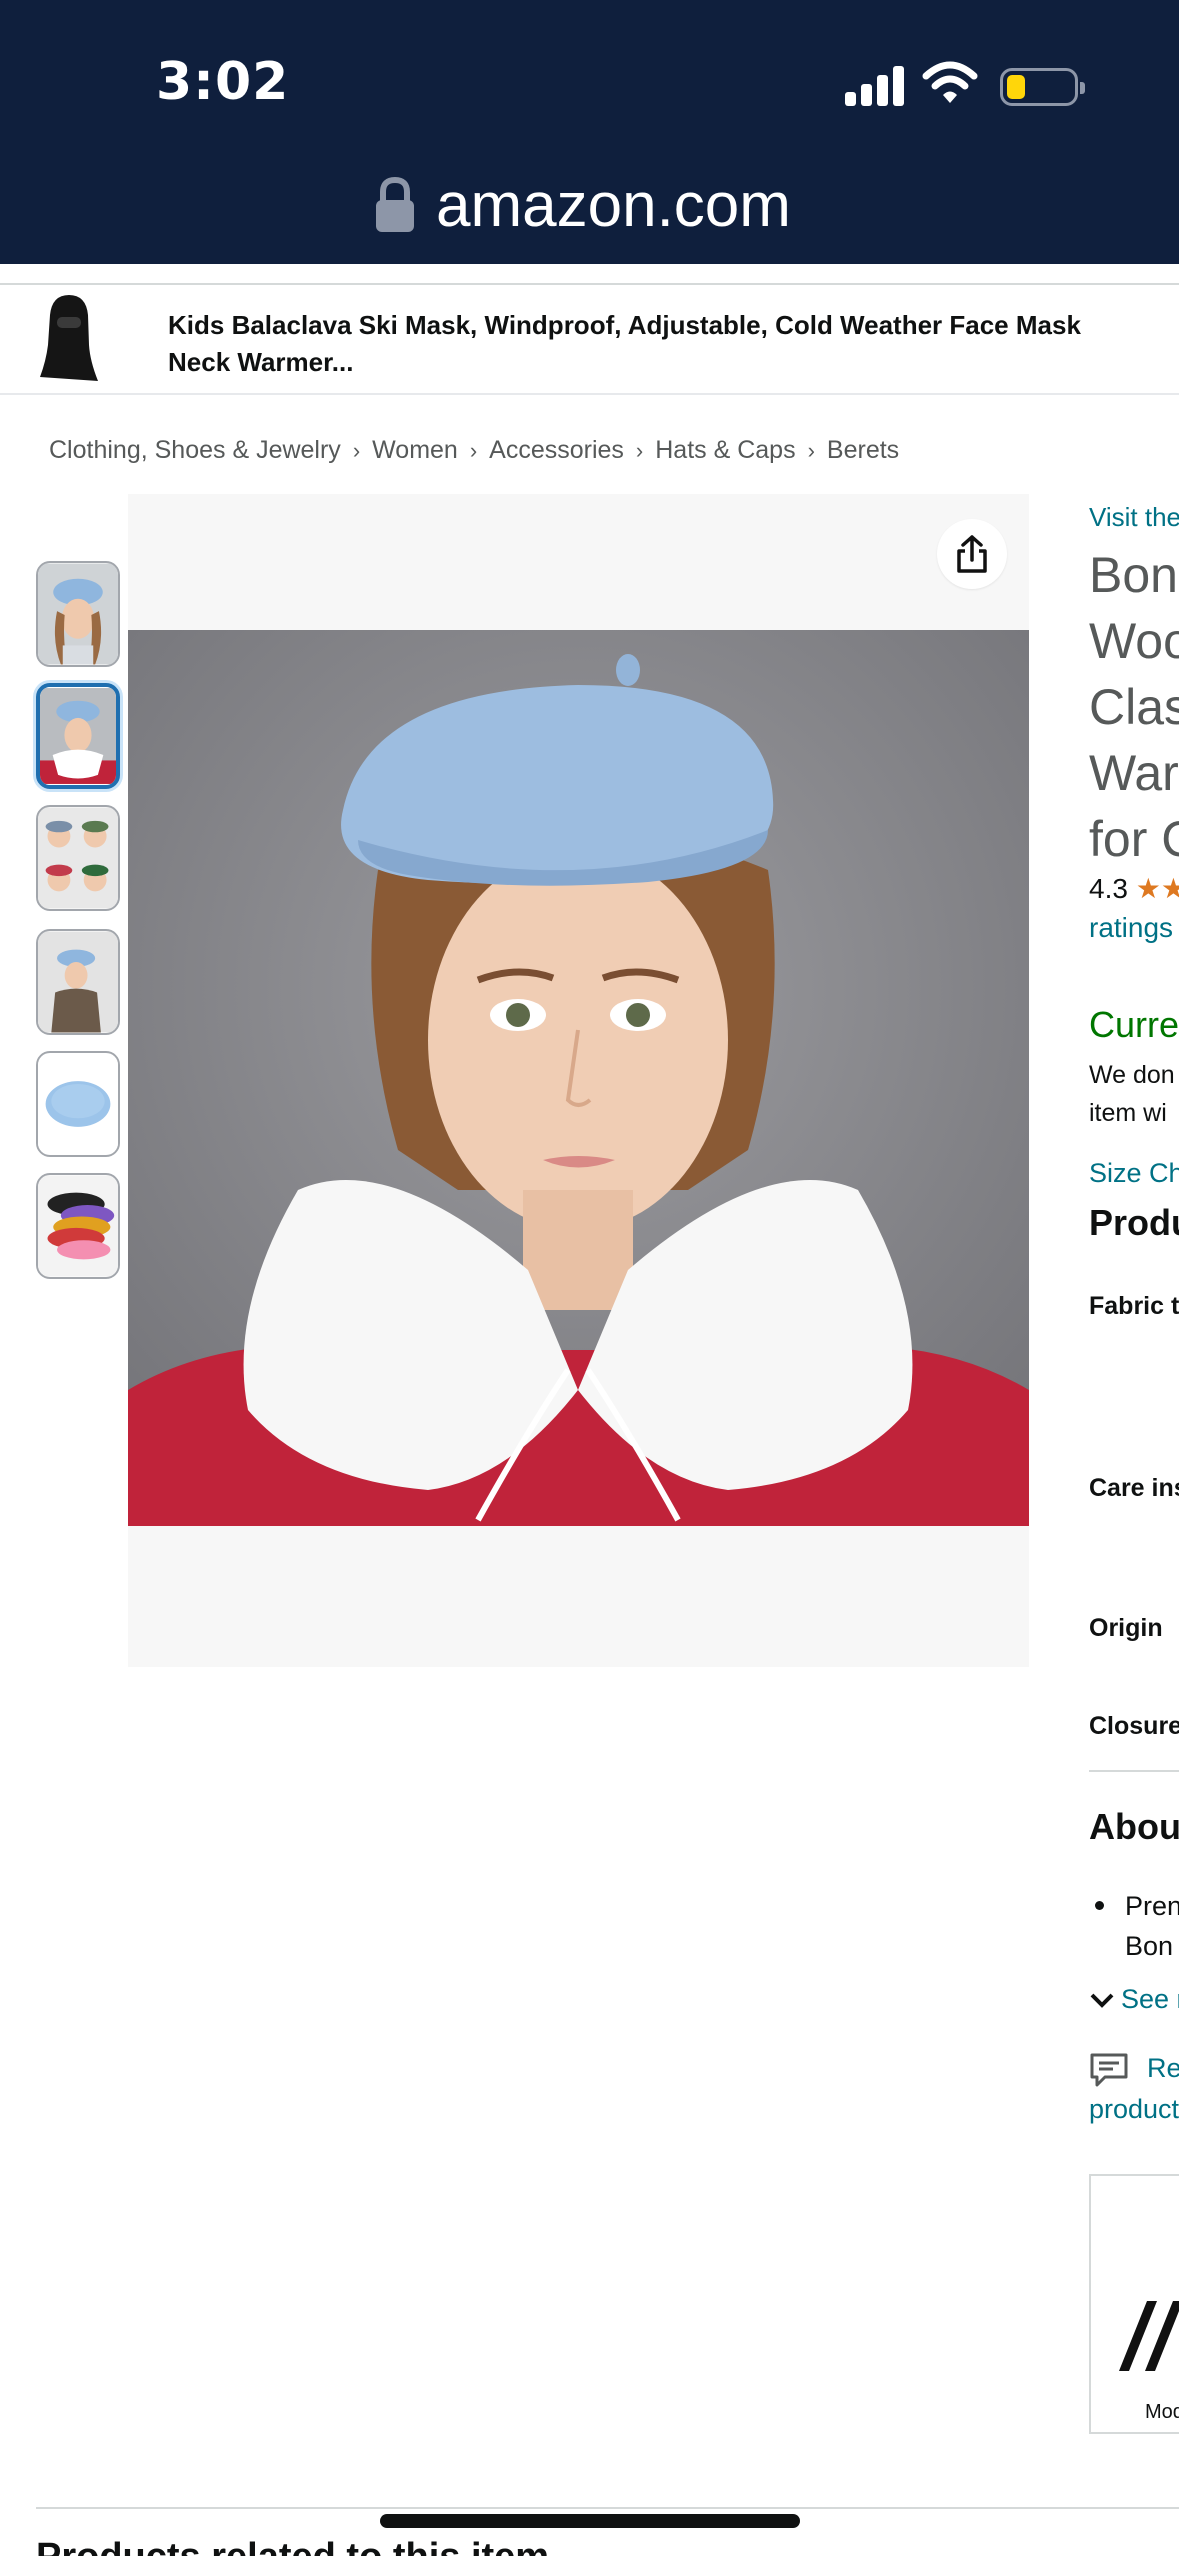 The image size is (1179, 2556). Describe the element at coordinates (195, 450) in the screenshot. I see `breadcrumb-item: Clothing, Shoes & Jewelry` at that location.